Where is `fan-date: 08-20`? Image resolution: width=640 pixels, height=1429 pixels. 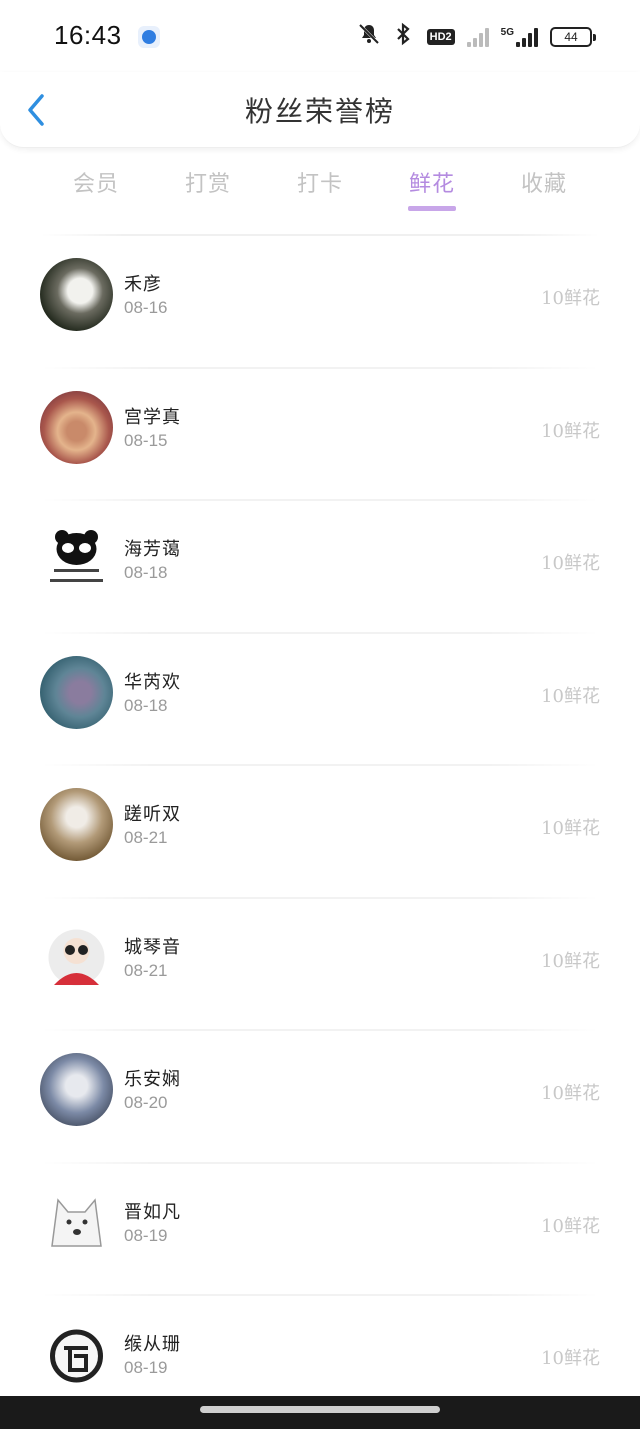
fan-date: 08-20 is located at coordinates (146, 1102).